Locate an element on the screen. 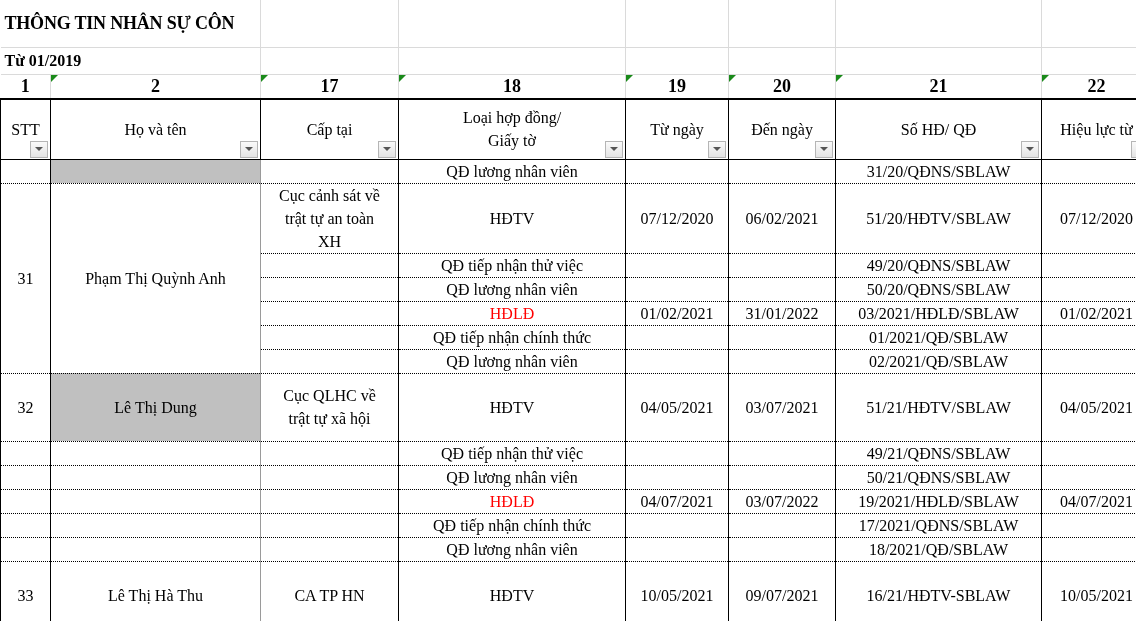  table-cell: 50/21/QĐNS/SBLAW is located at coordinates (938, 477).